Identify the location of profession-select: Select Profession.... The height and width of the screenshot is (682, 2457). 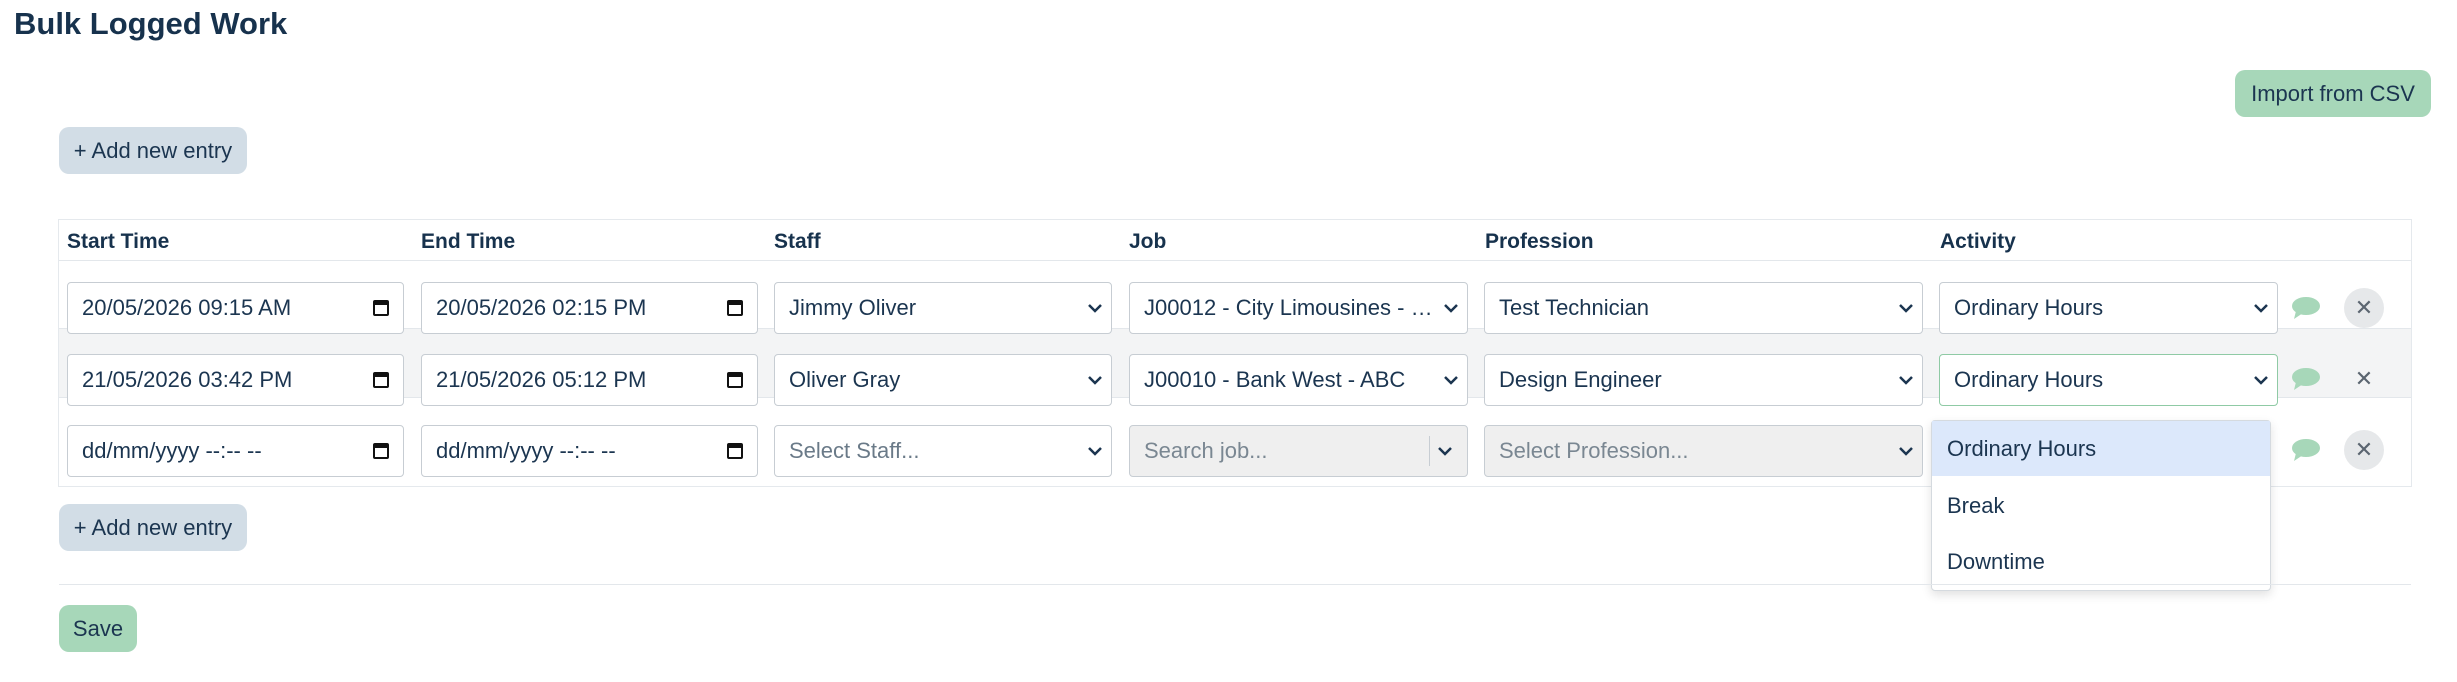
(1703, 451).